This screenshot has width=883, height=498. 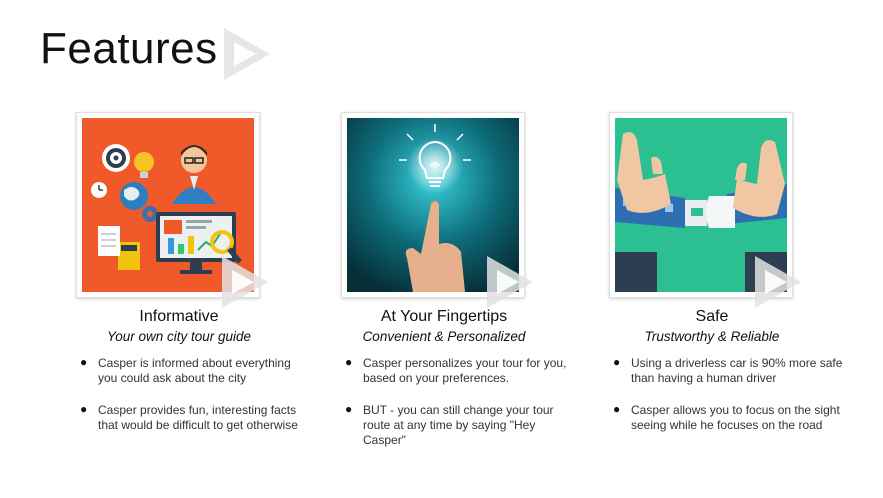 I want to click on card-title: At Your Fingertips, so click(x=444, y=316).